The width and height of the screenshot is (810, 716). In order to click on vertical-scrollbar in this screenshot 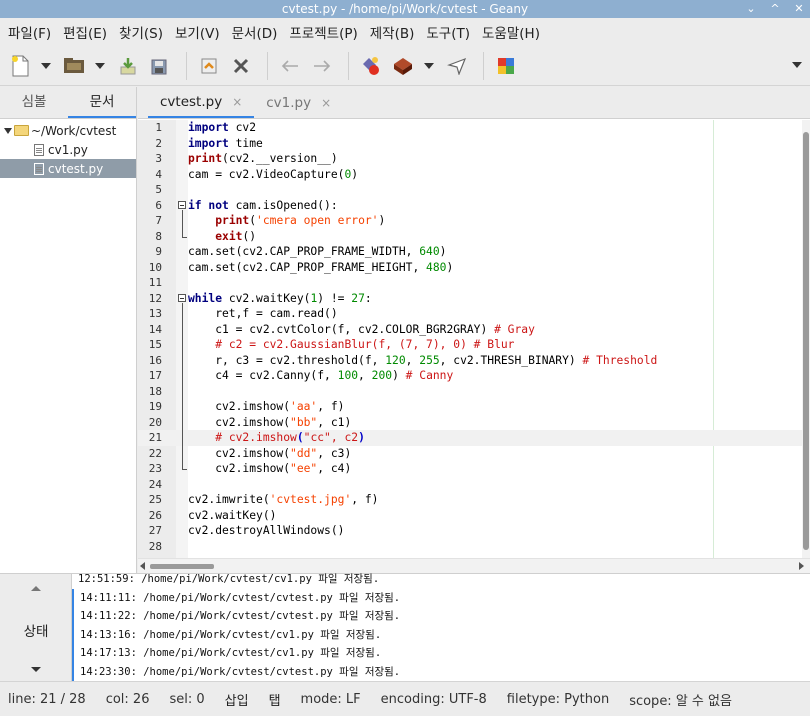, I will do `click(806, 339)`.